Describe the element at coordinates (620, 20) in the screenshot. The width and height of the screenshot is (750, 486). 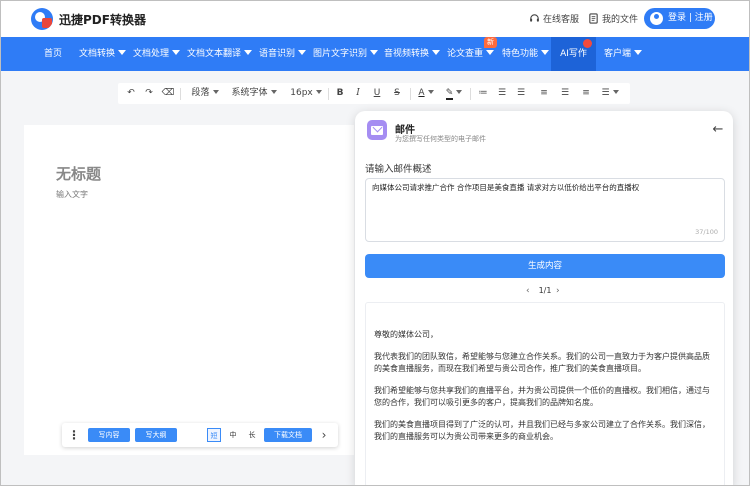
I see `my-files-label: 我的文件` at that location.